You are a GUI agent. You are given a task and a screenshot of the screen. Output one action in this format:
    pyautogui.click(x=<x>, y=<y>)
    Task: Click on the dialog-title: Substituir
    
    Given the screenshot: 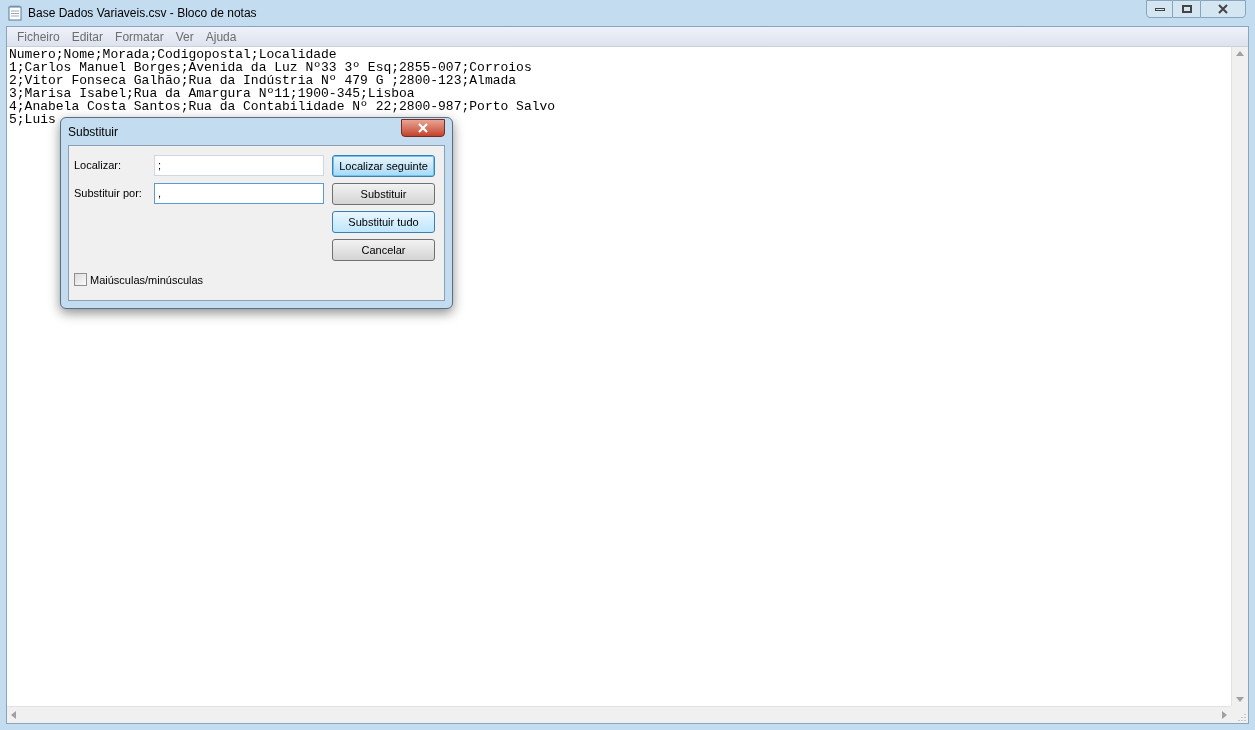 What is the action you would take?
    pyautogui.click(x=93, y=132)
    